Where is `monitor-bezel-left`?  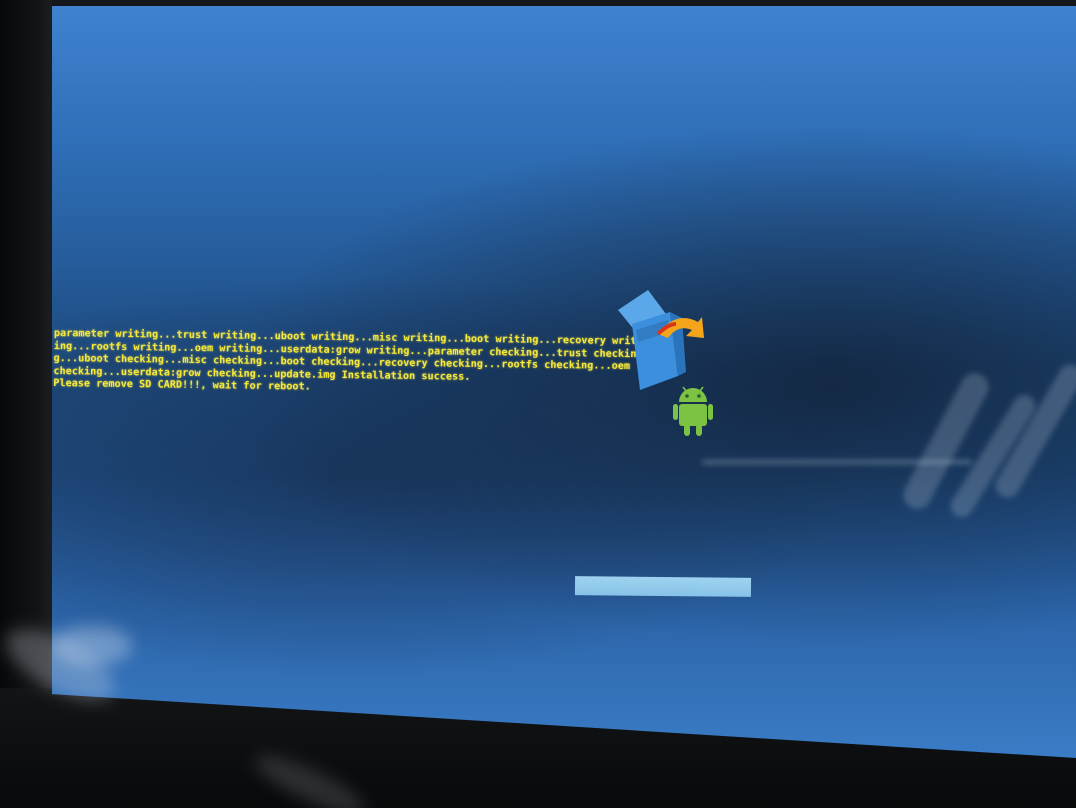
monitor-bezel-left is located at coordinates (26, 404).